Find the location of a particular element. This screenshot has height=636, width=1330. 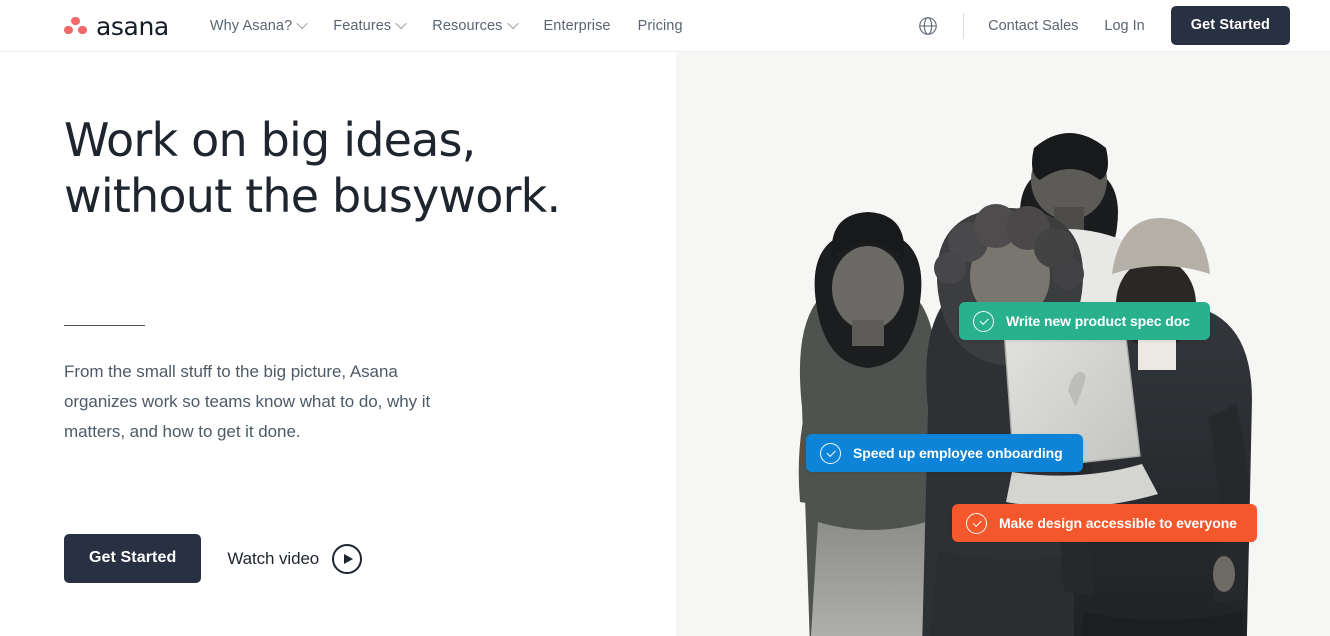

log-in-link: Log In is located at coordinates (1124, 26).